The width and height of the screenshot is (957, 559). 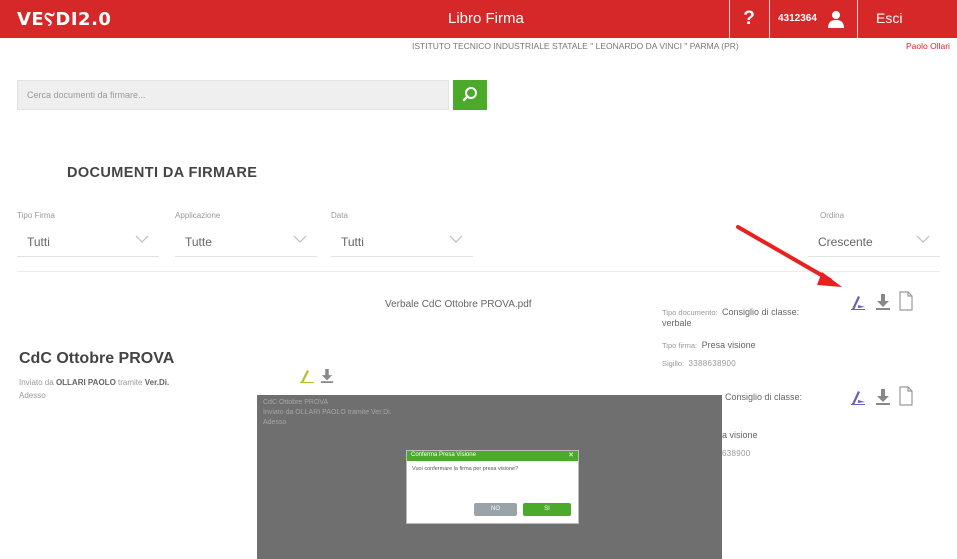 What do you see at coordinates (402, 242) in the screenshot?
I see `filter-data-select: Tutti` at bounding box center [402, 242].